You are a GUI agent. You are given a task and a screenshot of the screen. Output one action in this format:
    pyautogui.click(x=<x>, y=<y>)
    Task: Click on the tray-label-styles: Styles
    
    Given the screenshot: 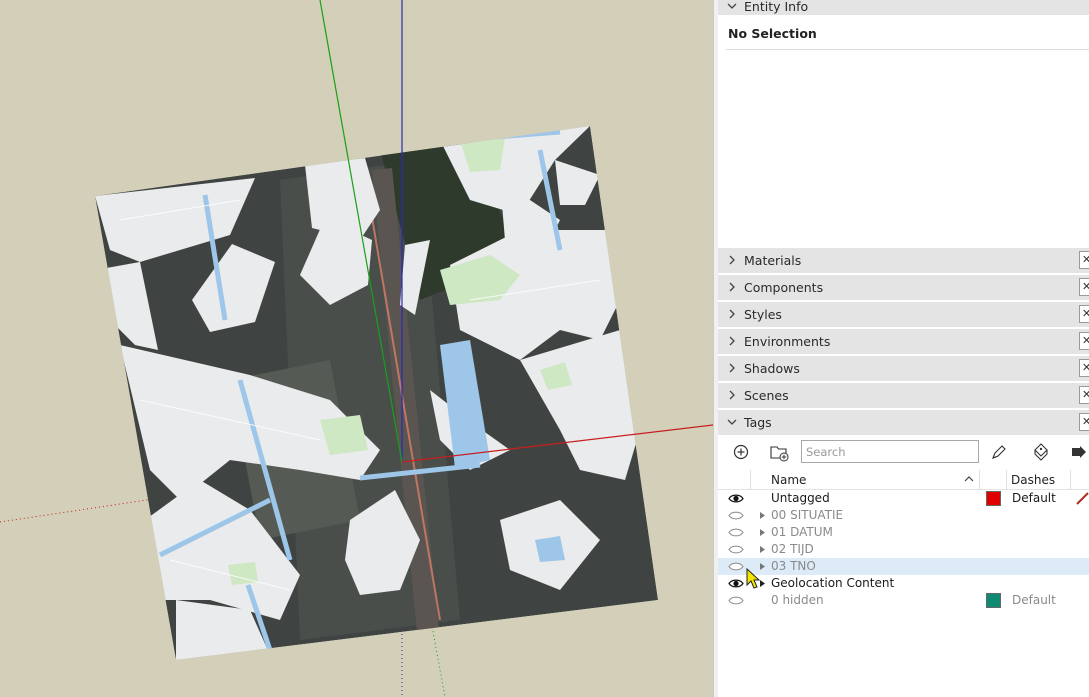 What is the action you would take?
    pyautogui.click(x=763, y=314)
    